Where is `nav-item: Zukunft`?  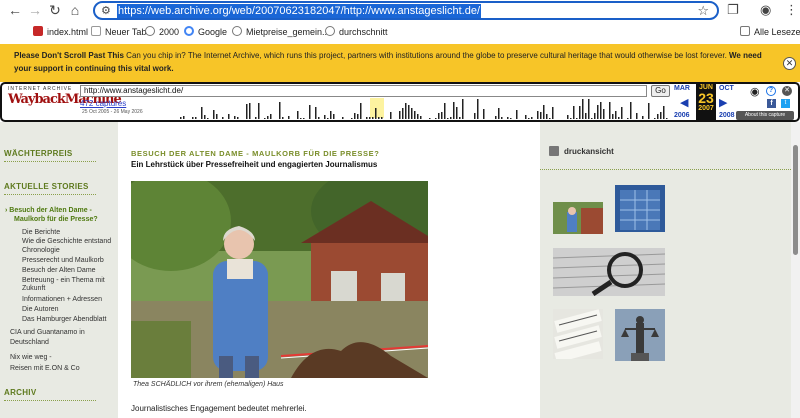
nav-item: Zukunft is located at coordinates (33, 288).